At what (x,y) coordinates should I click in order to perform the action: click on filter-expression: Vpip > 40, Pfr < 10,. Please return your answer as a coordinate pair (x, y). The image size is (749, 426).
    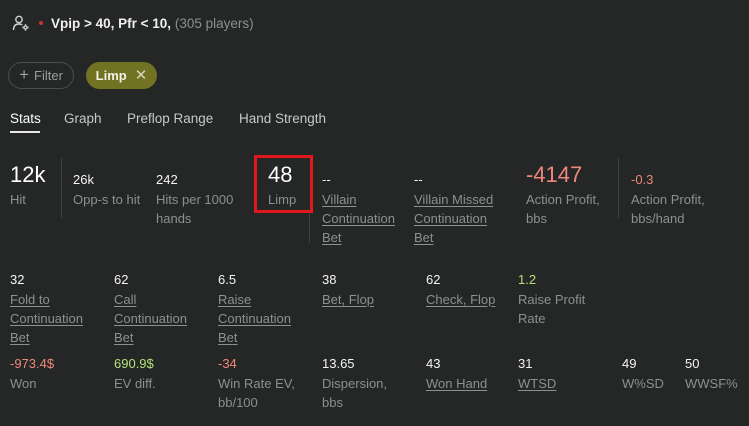
    Looking at the image, I should click on (111, 23).